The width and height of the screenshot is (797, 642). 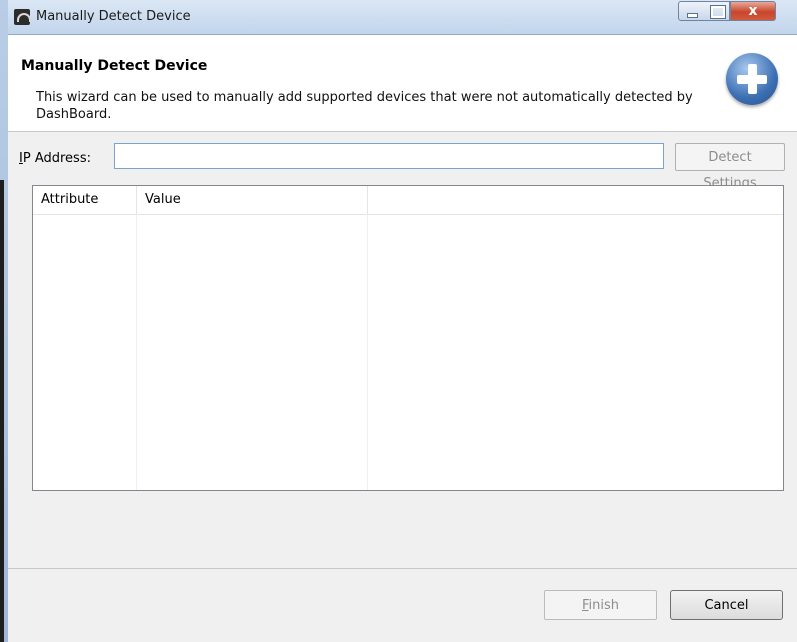 What do you see at coordinates (22, 17) in the screenshot?
I see `dashboard-app-icon` at bounding box center [22, 17].